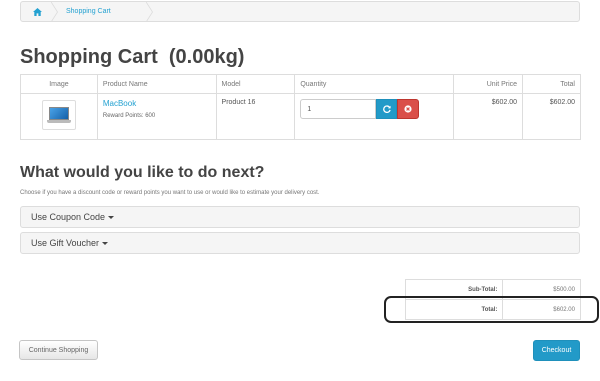 This screenshot has width=600, height=381. I want to click on column-header-image: Image, so click(59, 84).